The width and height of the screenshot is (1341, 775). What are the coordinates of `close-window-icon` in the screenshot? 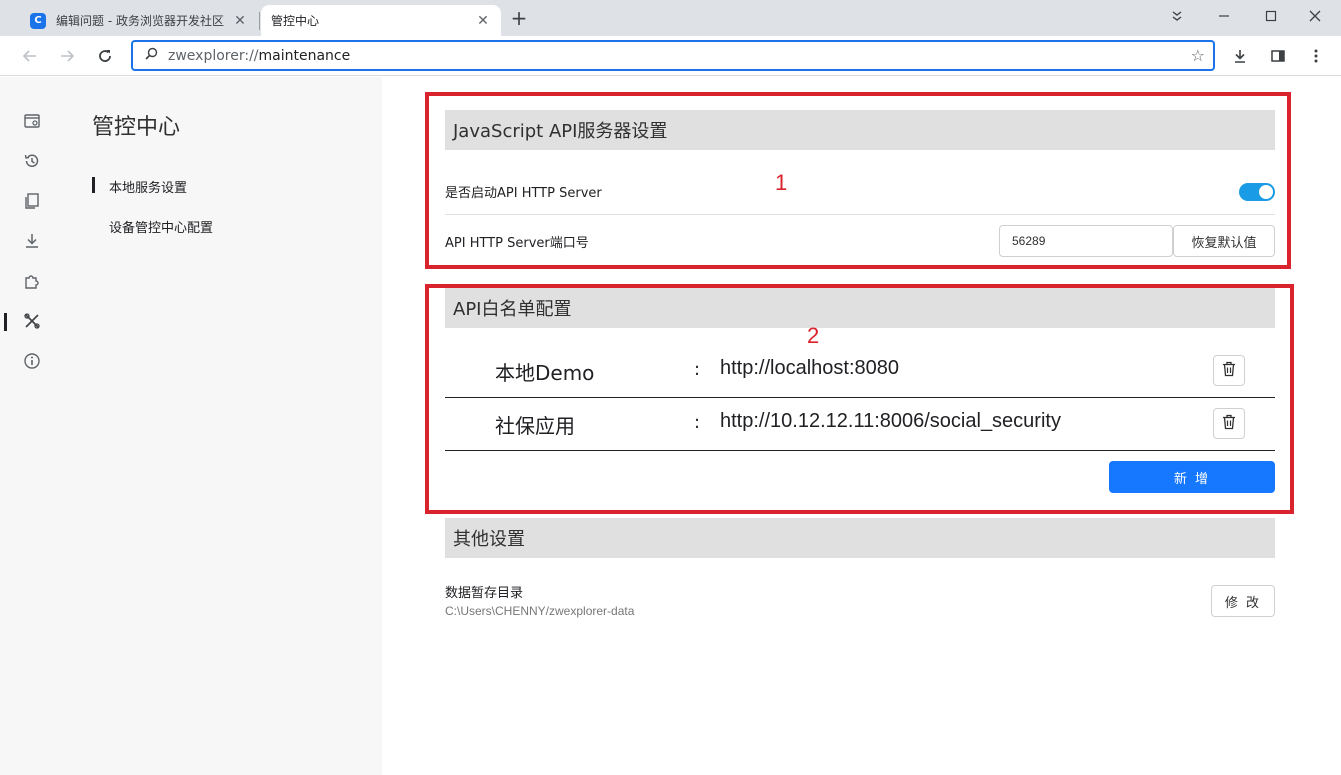 It's located at (1315, 16).